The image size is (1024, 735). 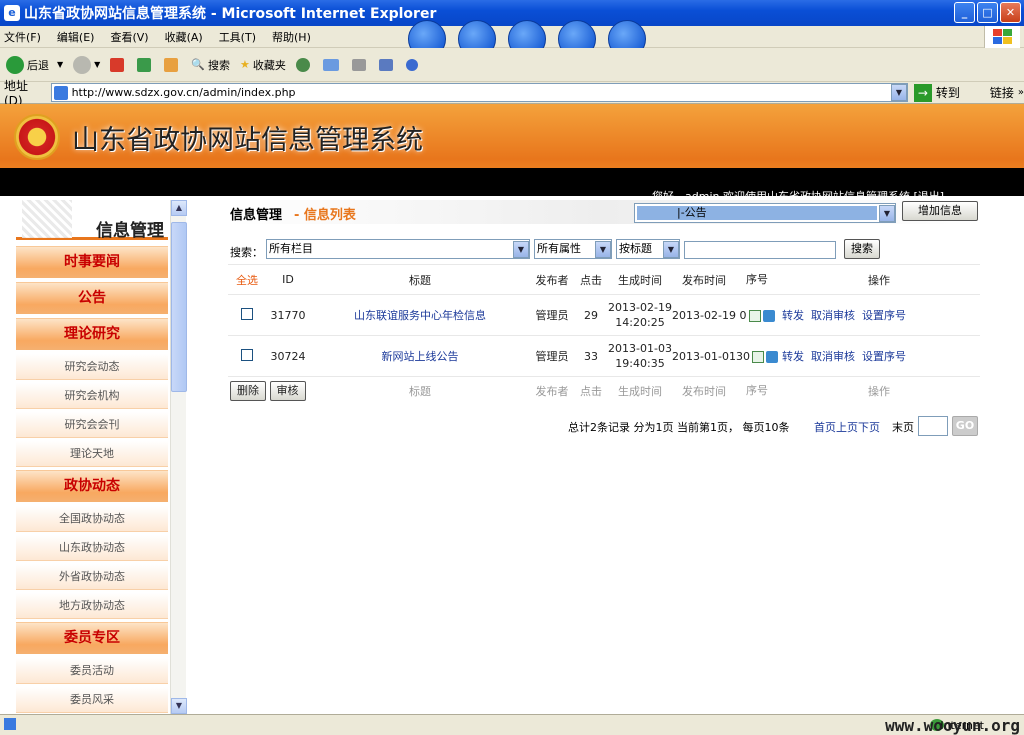 I want to click on menu-tools: 工具(T), so click(x=237, y=37).